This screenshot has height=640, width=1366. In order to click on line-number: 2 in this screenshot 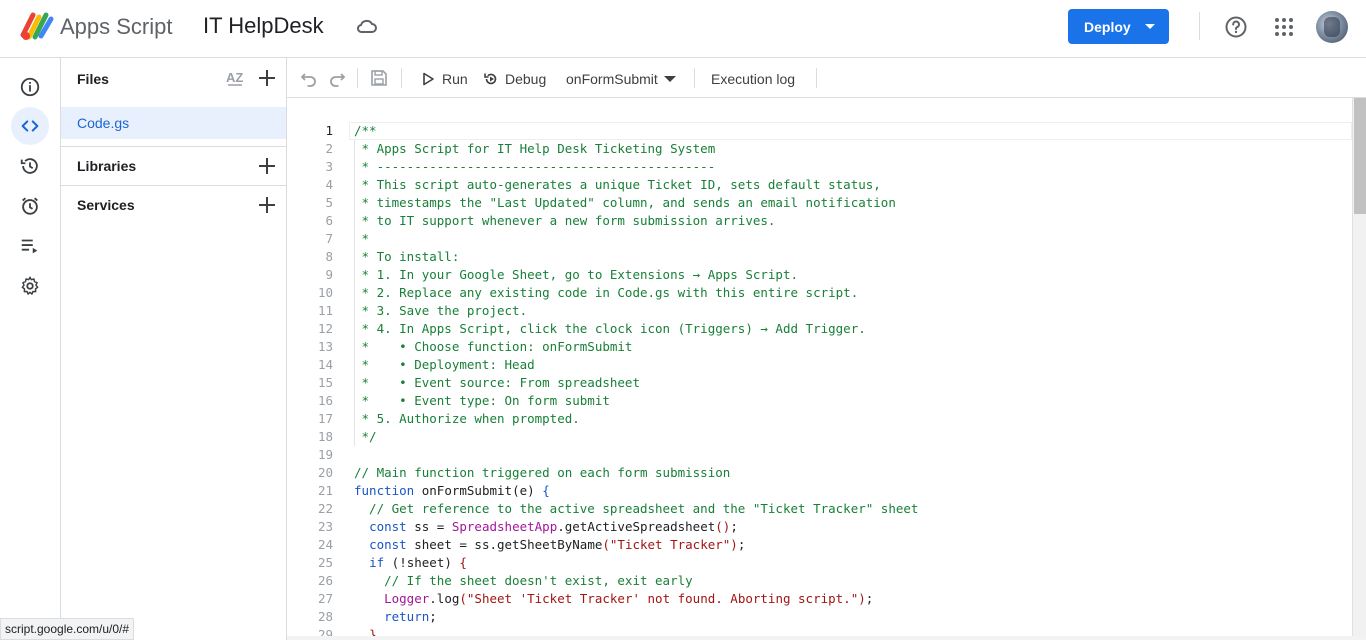, I will do `click(329, 148)`.